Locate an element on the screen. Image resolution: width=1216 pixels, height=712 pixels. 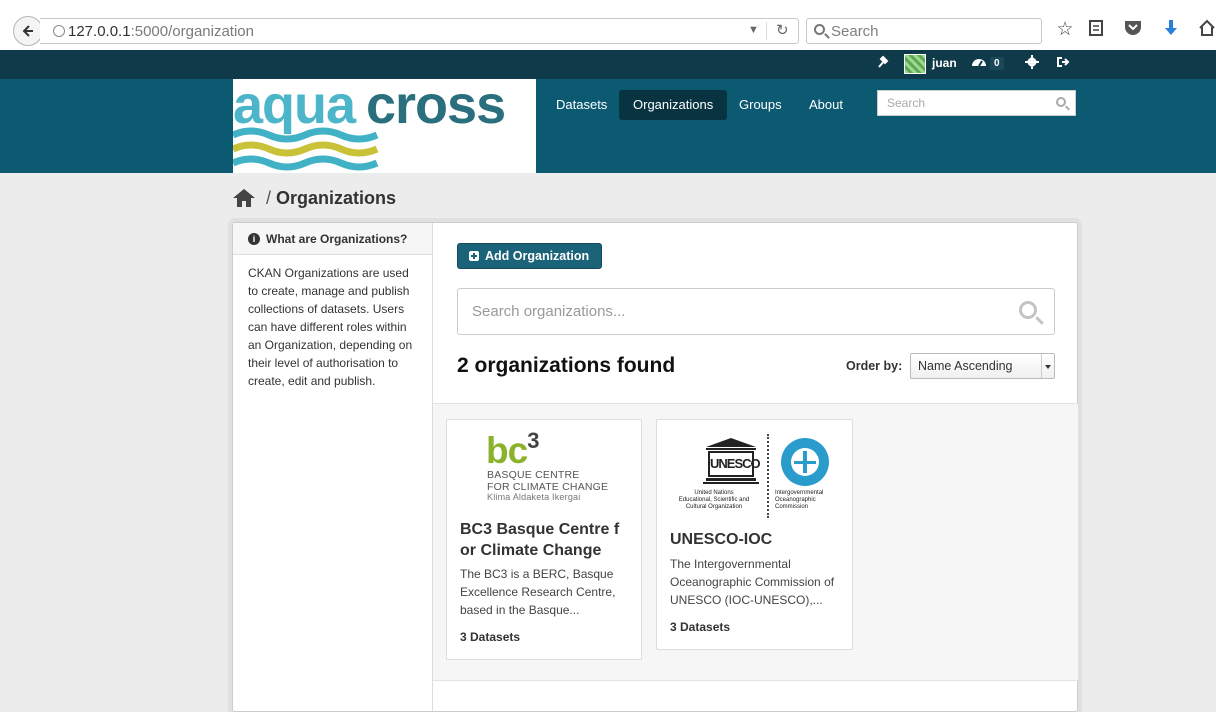
organization-description-line: Oceanographic Commission of is located at coordinates (752, 582).